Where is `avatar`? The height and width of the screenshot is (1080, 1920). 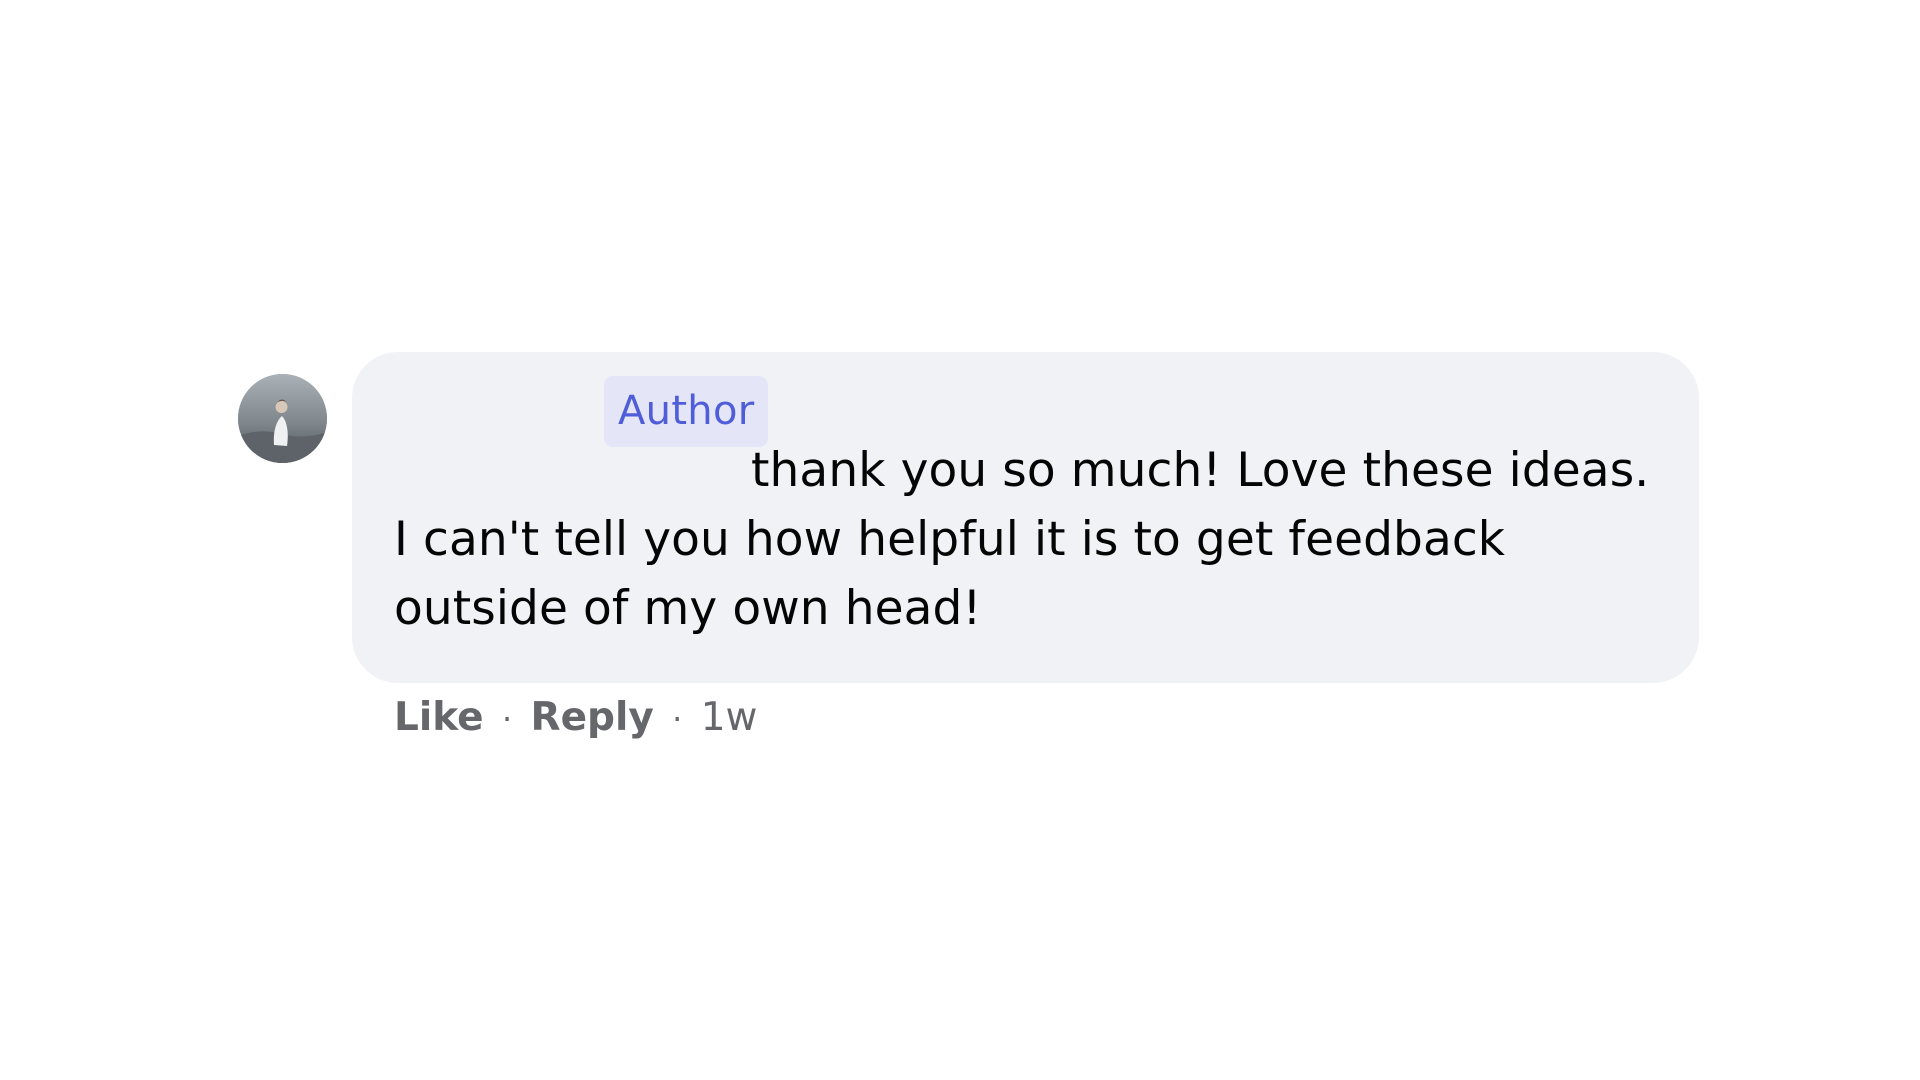
avatar is located at coordinates (282, 418).